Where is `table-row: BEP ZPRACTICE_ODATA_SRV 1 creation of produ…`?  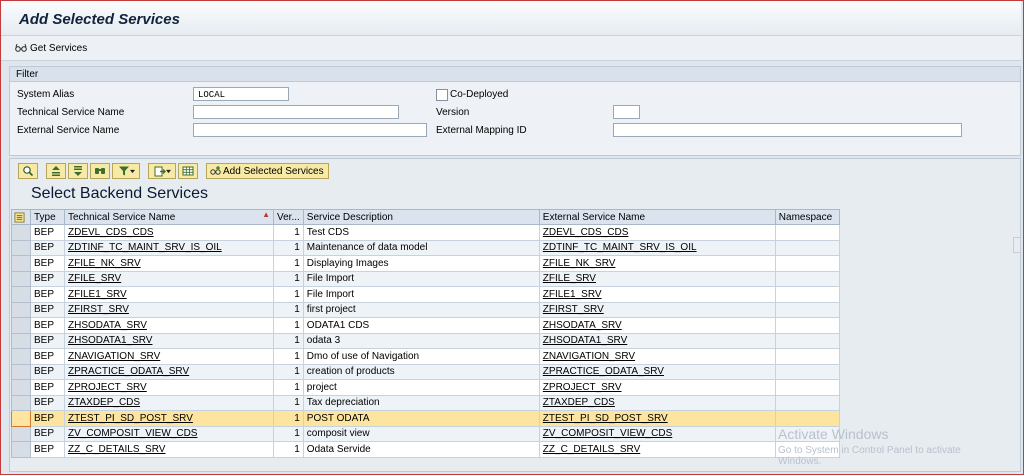 table-row: BEP ZPRACTICE_ODATA_SRV 1 creation of produ… is located at coordinates (425, 371).